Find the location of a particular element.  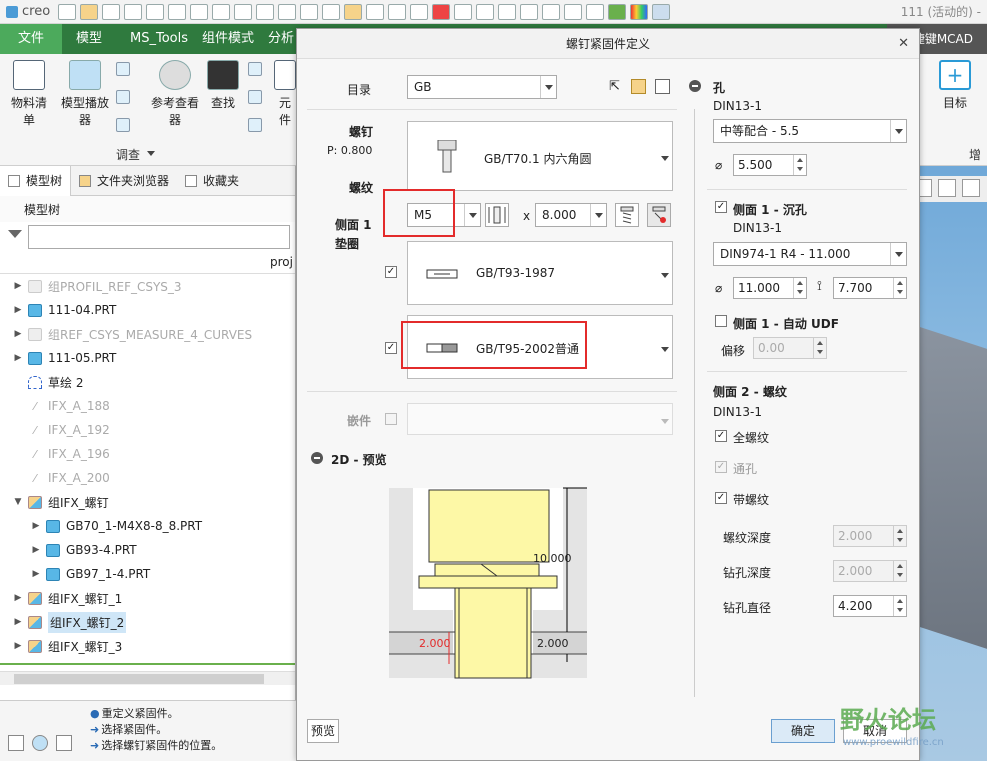

eye-hide-icon is located at coordinates (529, 11).